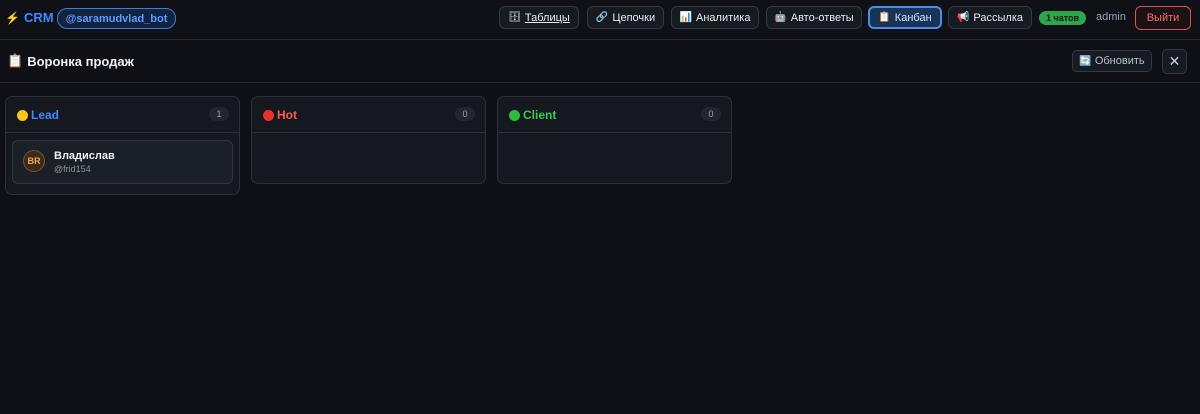  Describe the element at coordinates (1163, 18) in the screenshot. I see `logout-button: Выйти` at that location.